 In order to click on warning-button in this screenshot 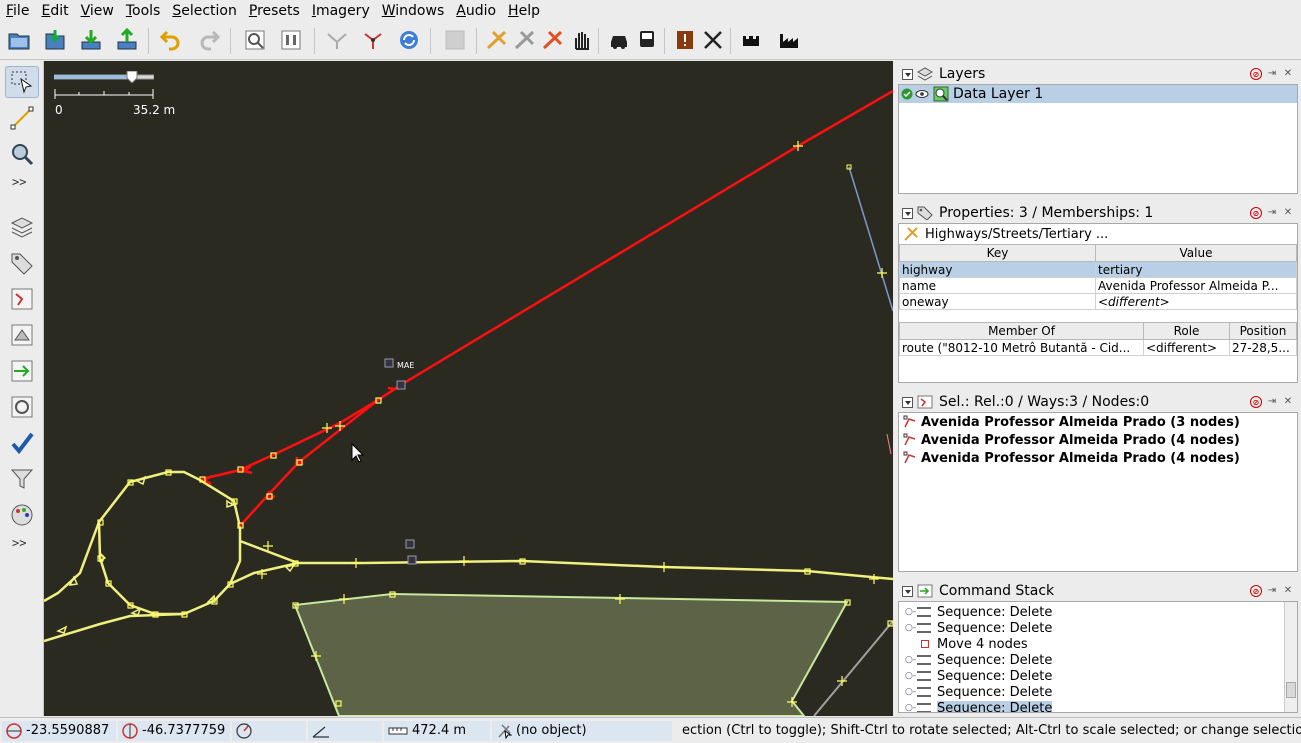, I will do `click(685, 40)`.